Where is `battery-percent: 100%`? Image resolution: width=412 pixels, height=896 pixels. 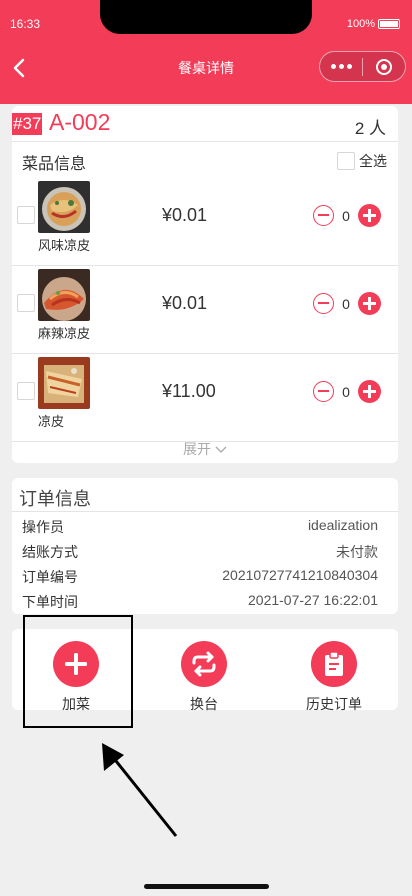 battery-percent: 100% is located at coordinates (360, 24).